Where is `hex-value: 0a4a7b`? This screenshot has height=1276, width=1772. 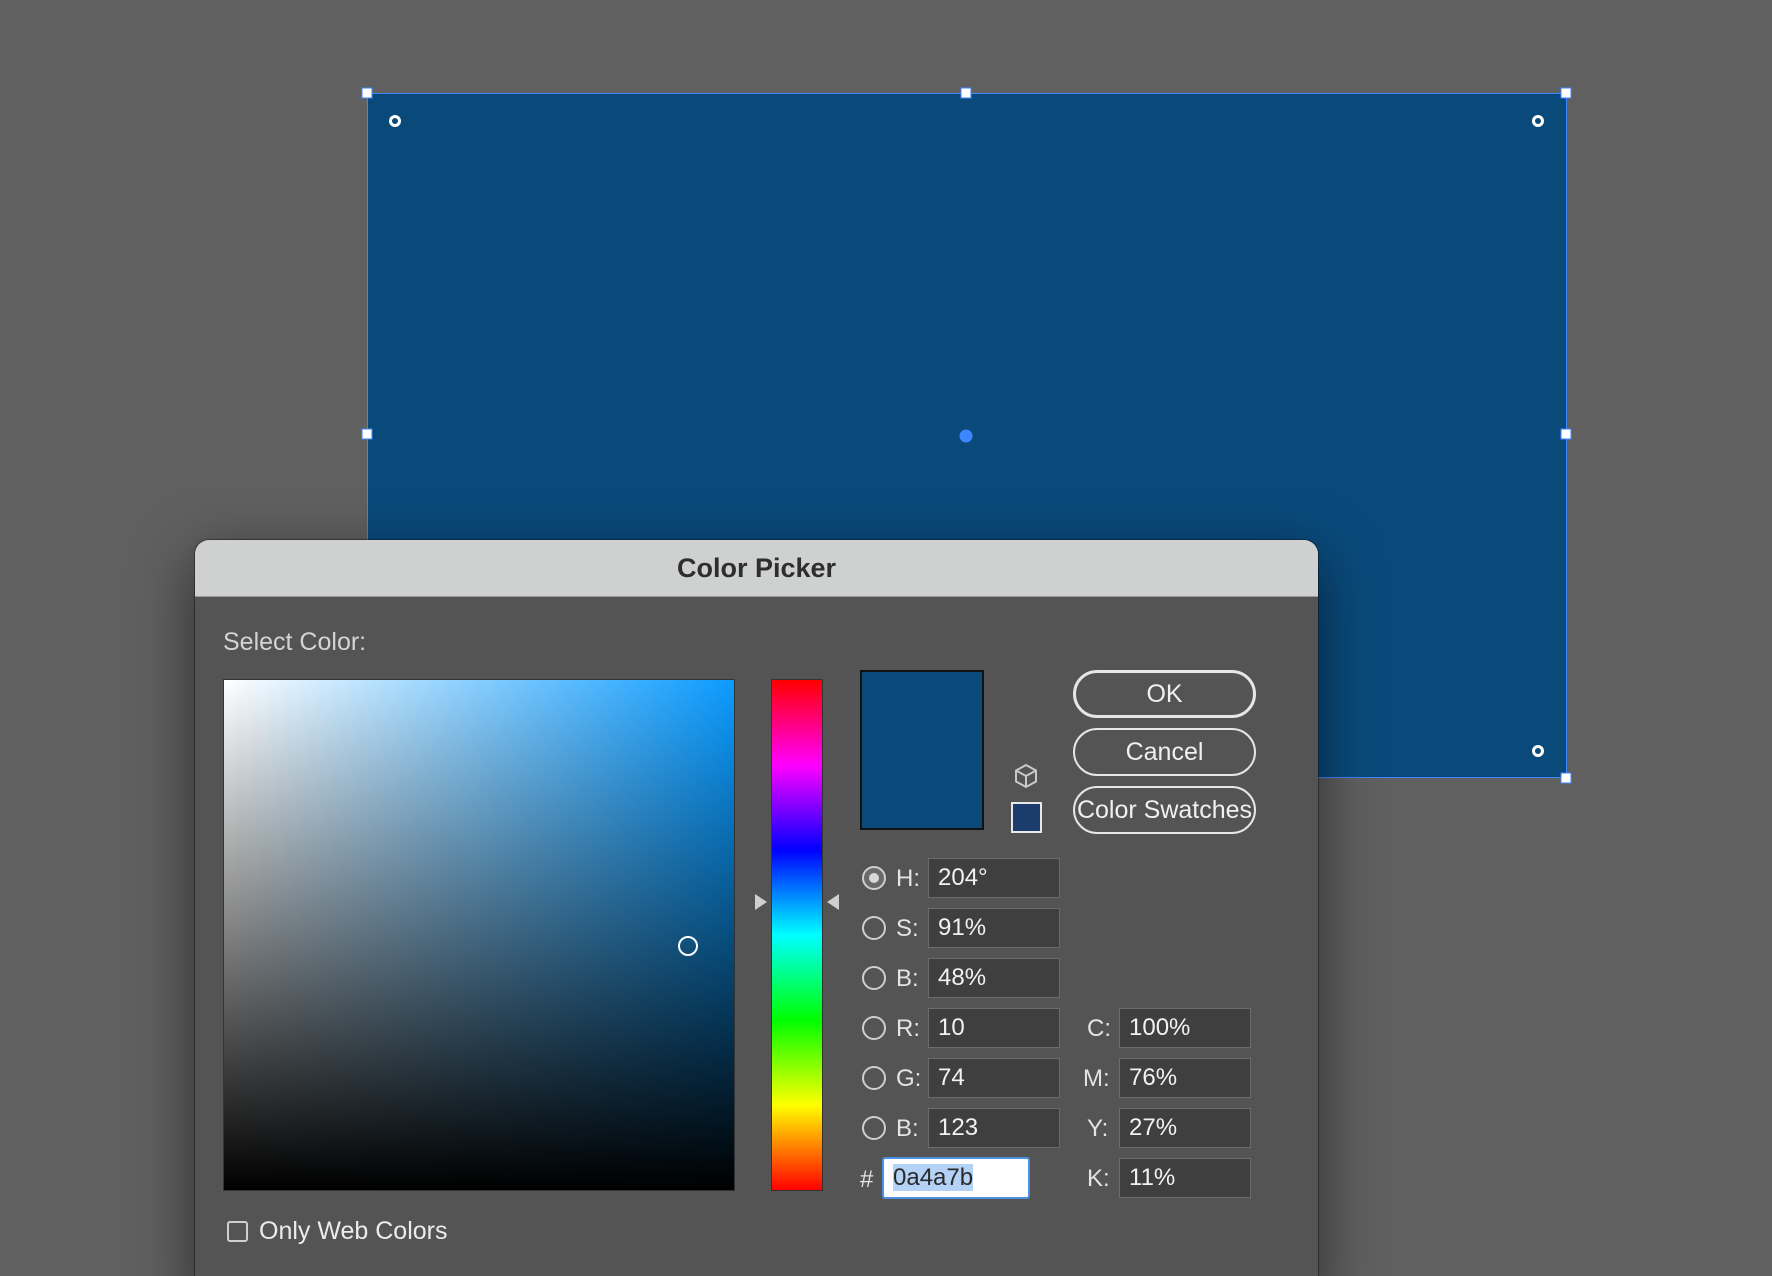 hex-value: 0a4a7b is located at coordinates (933, 1177).